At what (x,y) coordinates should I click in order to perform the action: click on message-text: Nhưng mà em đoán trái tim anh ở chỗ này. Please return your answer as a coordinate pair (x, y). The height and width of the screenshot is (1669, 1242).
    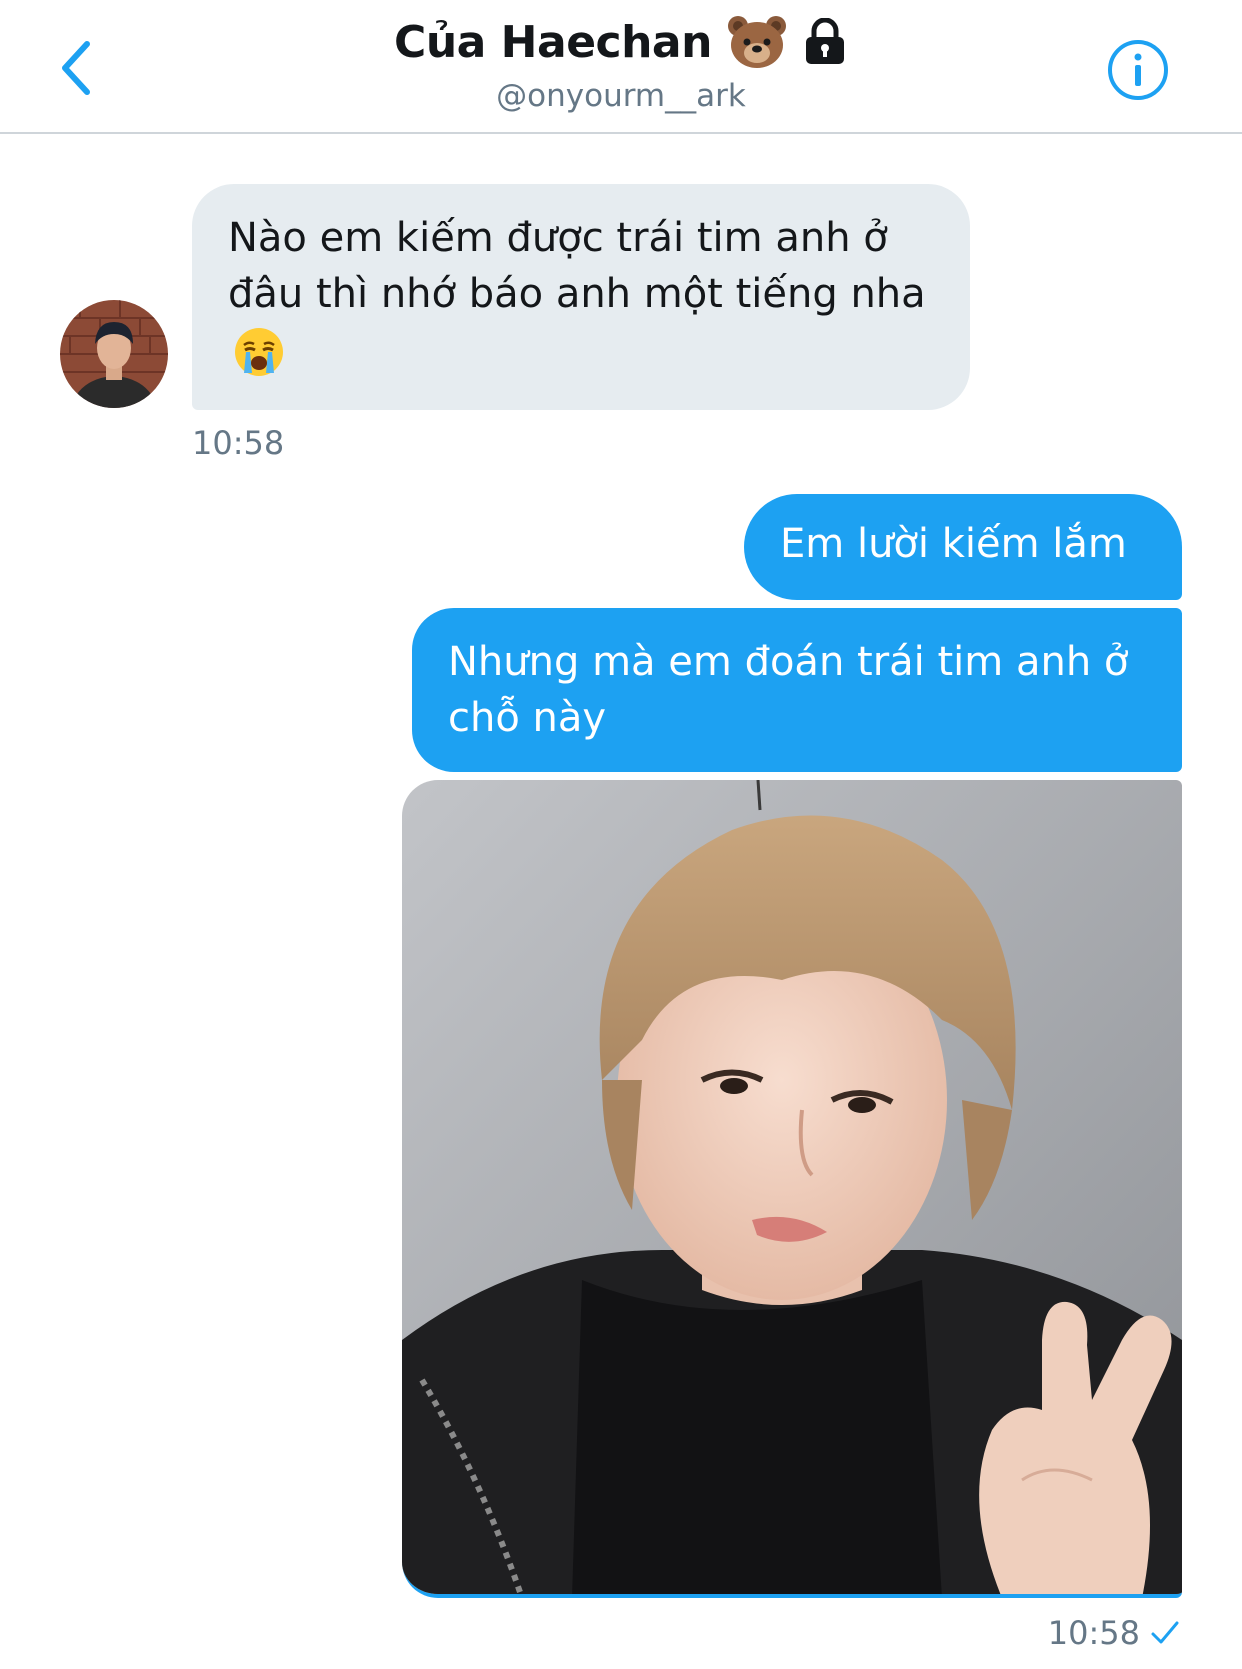
    Looking at the image, I should click on (788, 690).